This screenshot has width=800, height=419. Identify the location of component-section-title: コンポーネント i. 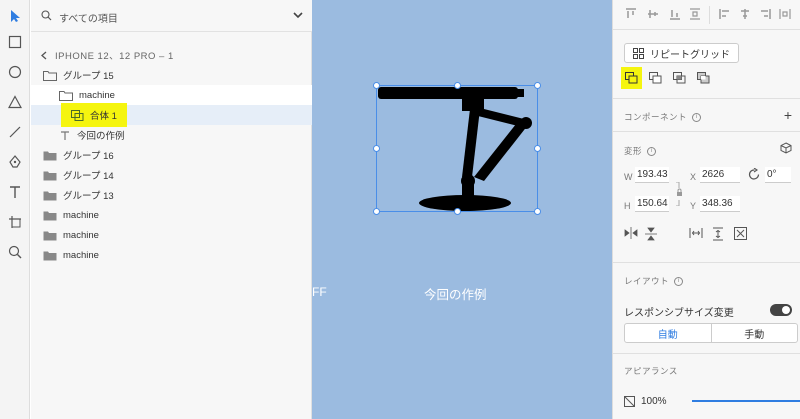
(663, 117).